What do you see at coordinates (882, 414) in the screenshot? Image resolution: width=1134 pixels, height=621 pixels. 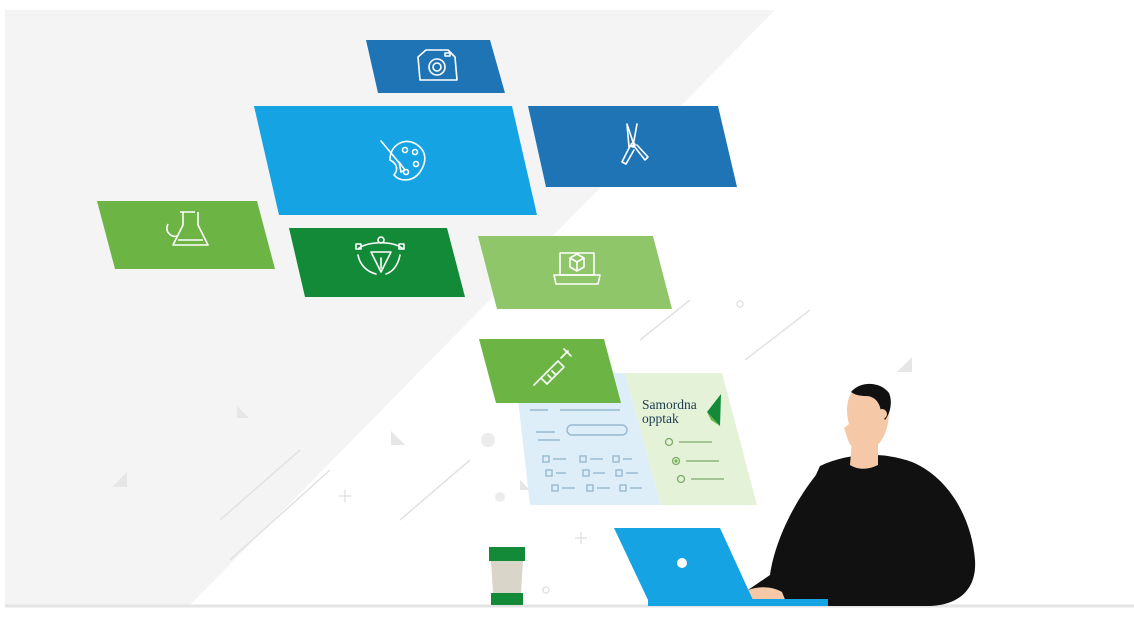 I see `person-ear` at bounding box center [882, 414].